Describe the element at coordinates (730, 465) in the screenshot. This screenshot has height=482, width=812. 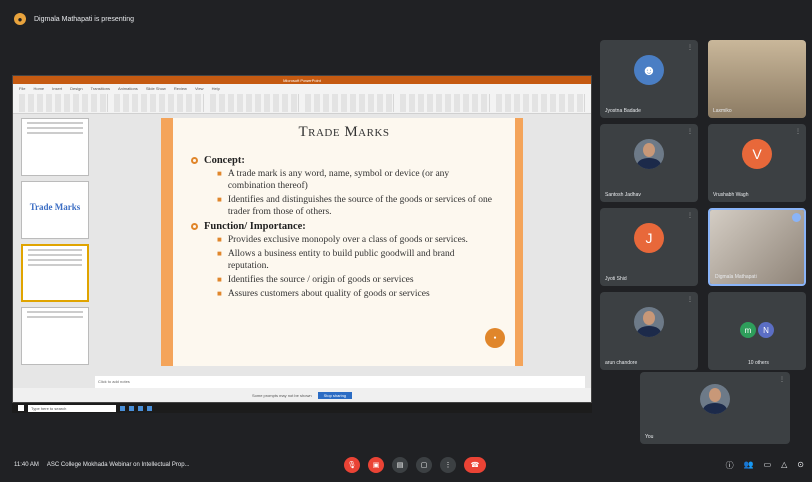
I see `info-icon: ⓘ` at that location.